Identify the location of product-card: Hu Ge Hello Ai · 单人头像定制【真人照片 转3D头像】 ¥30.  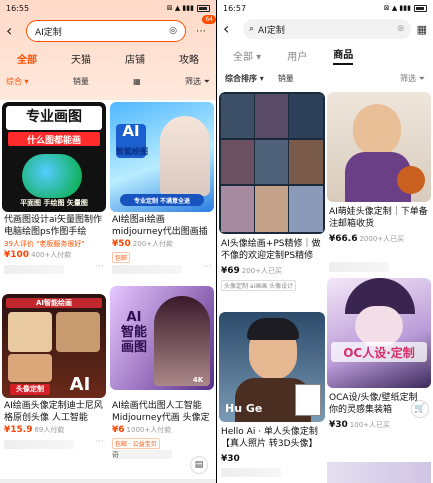
(272, 397).